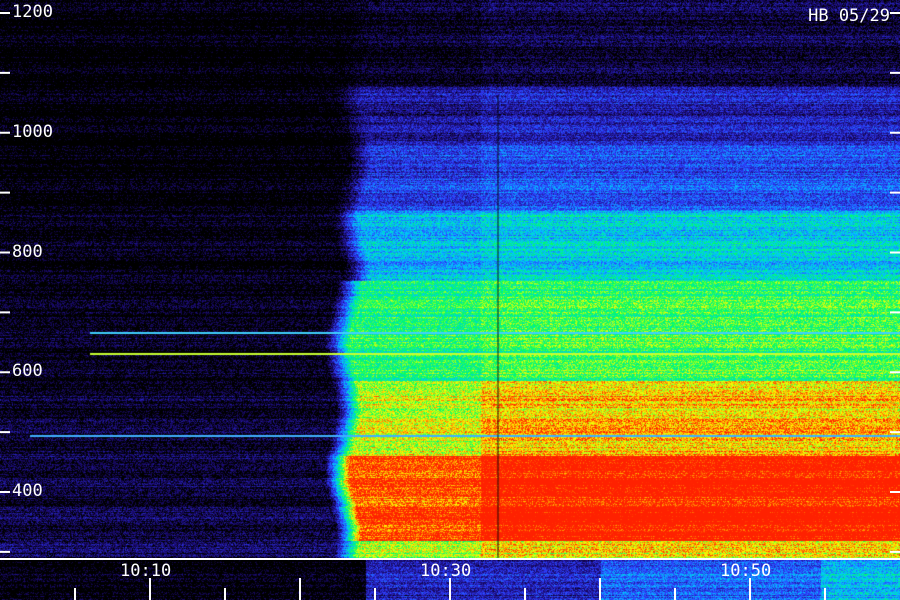  Describe the element at coordinates (32, 131) in the screenshot. I see `y-tick-label: 1000` at that location.